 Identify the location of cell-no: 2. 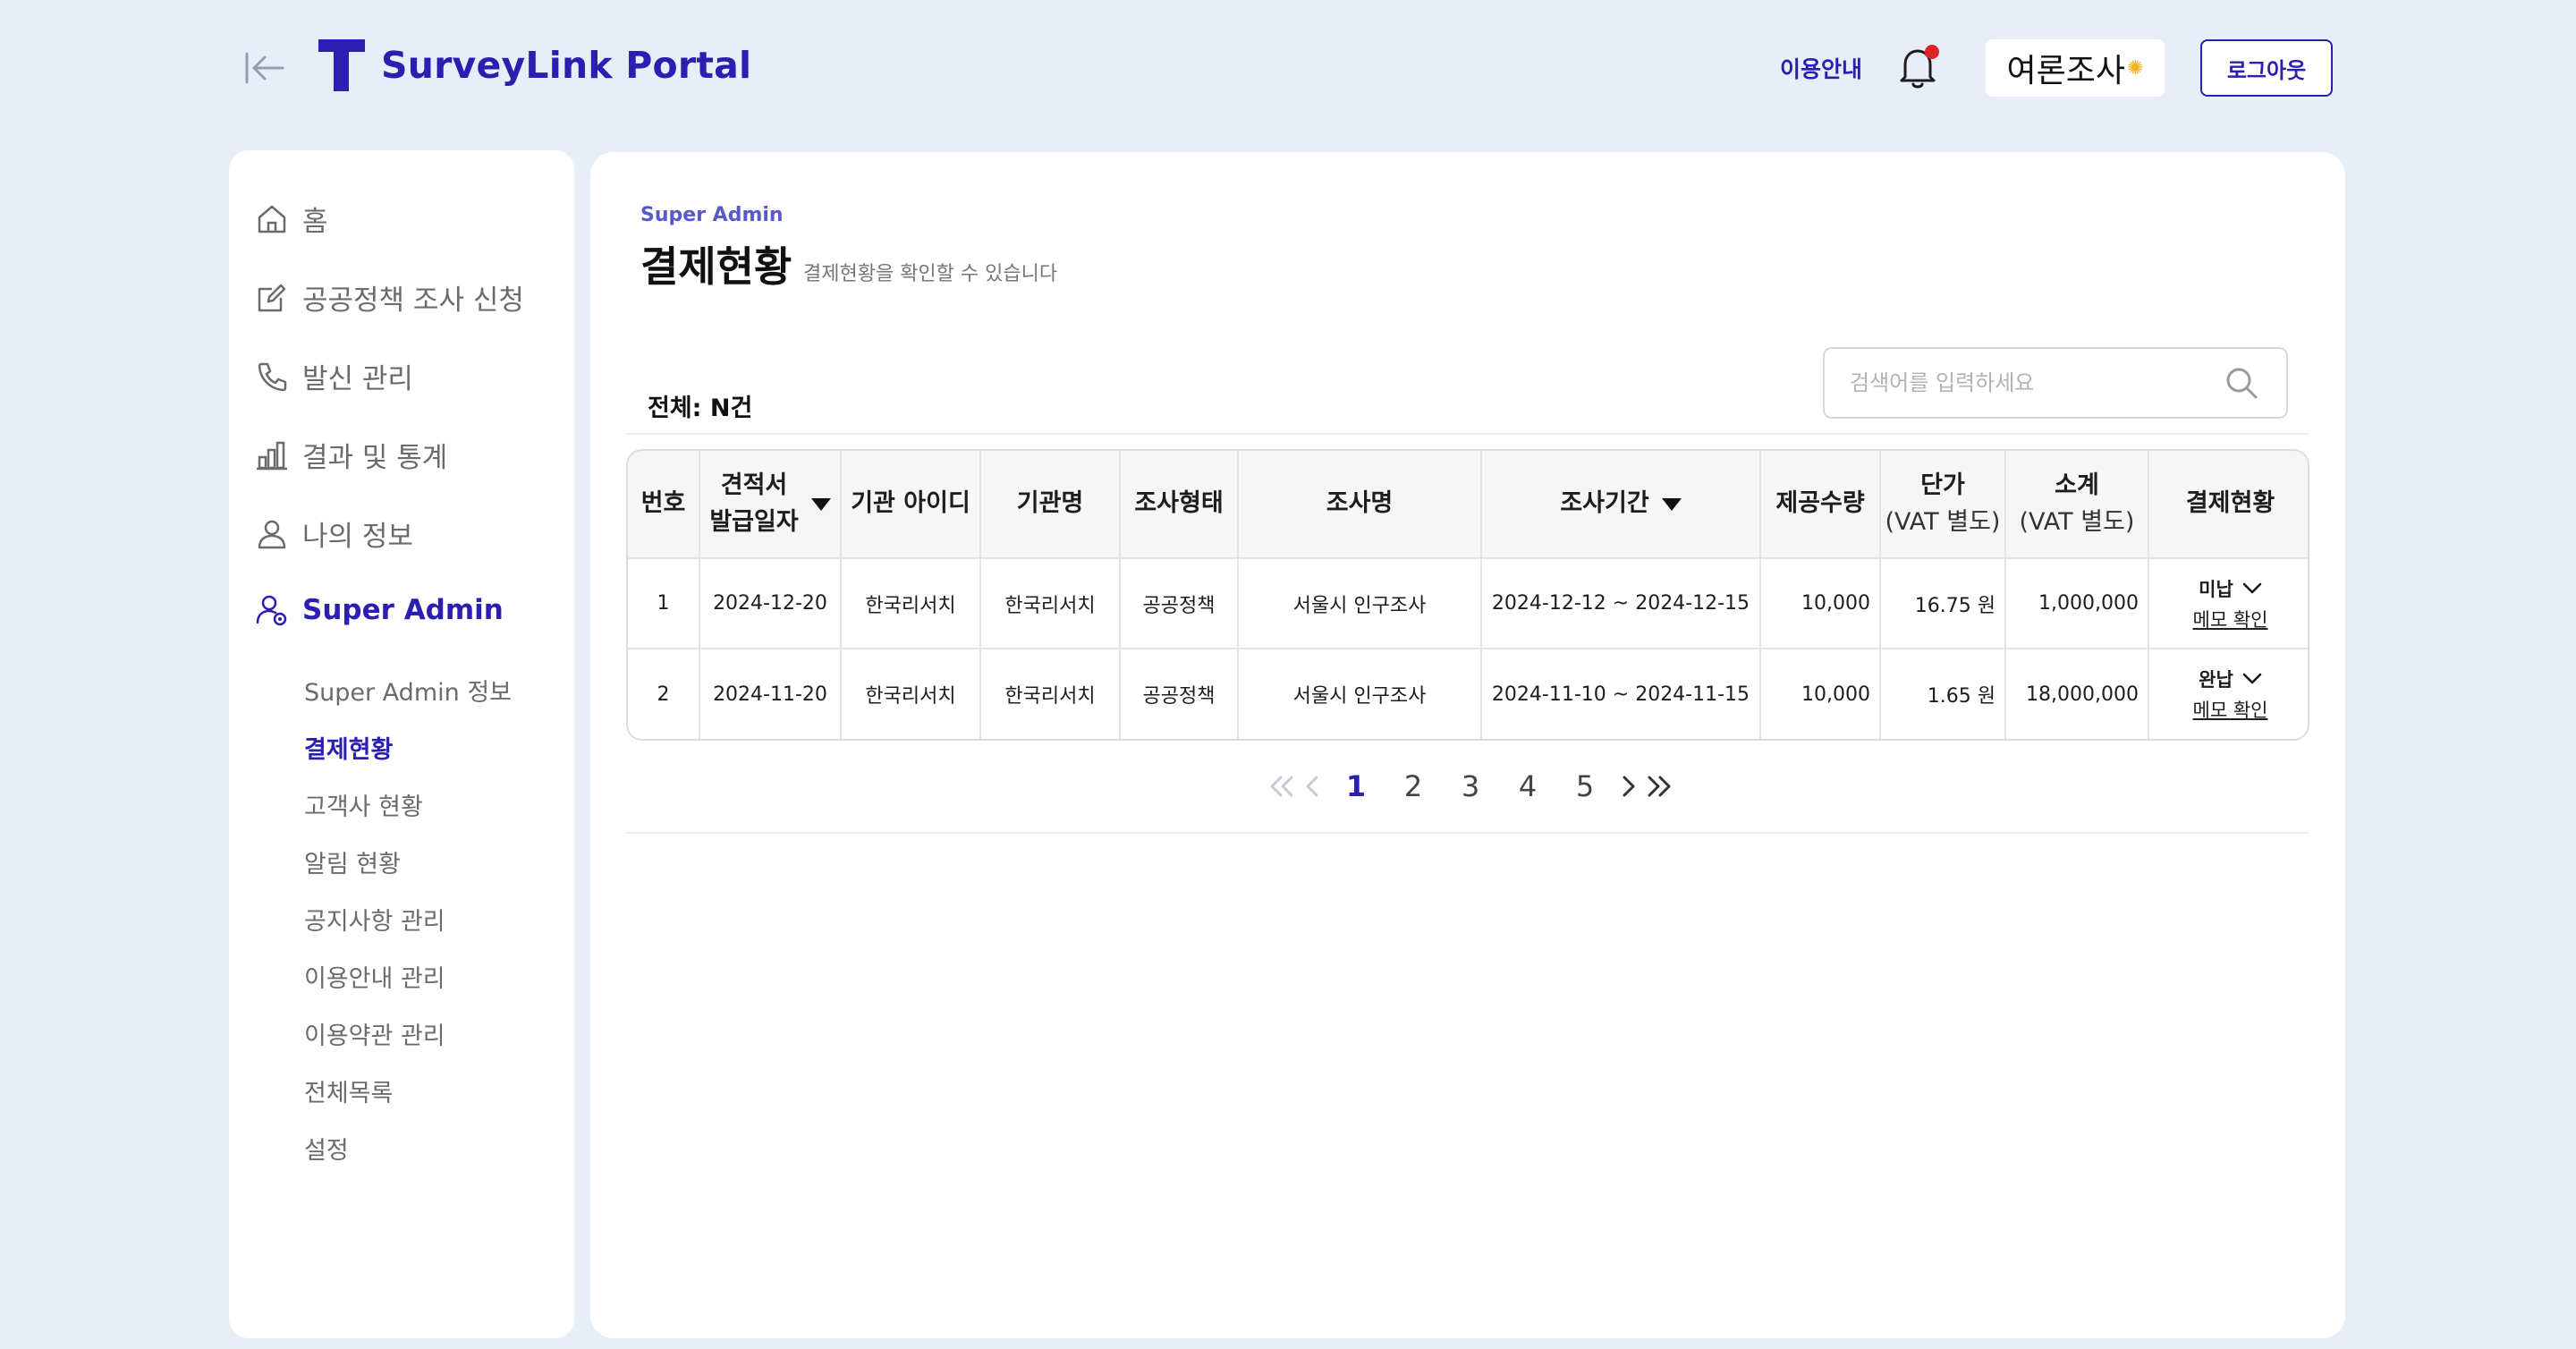
(664, 694).